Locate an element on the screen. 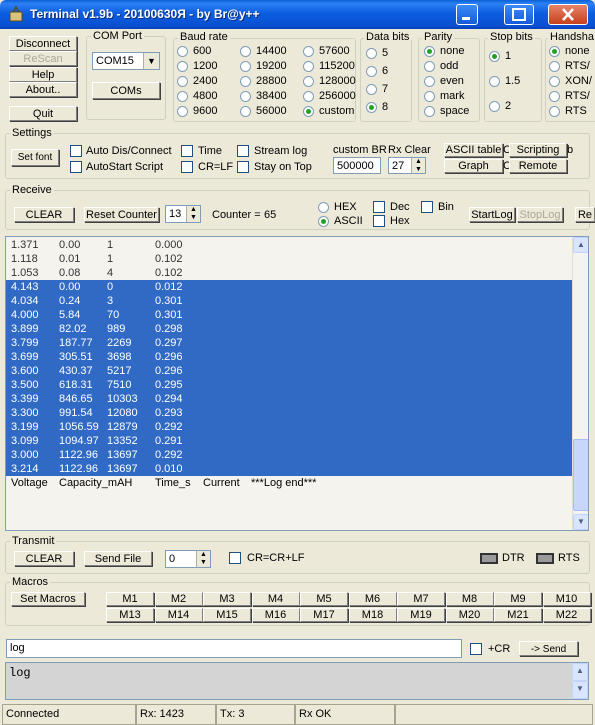 Image resolution: width=595 pixels, height=725 pixels. macro-button-m8: M8 is located at coordinates (469, 599).